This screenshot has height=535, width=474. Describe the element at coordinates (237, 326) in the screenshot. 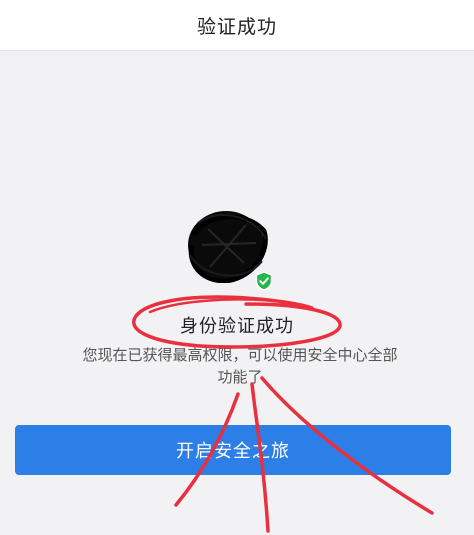

I see `status-title: 身份验证成功` at that location.